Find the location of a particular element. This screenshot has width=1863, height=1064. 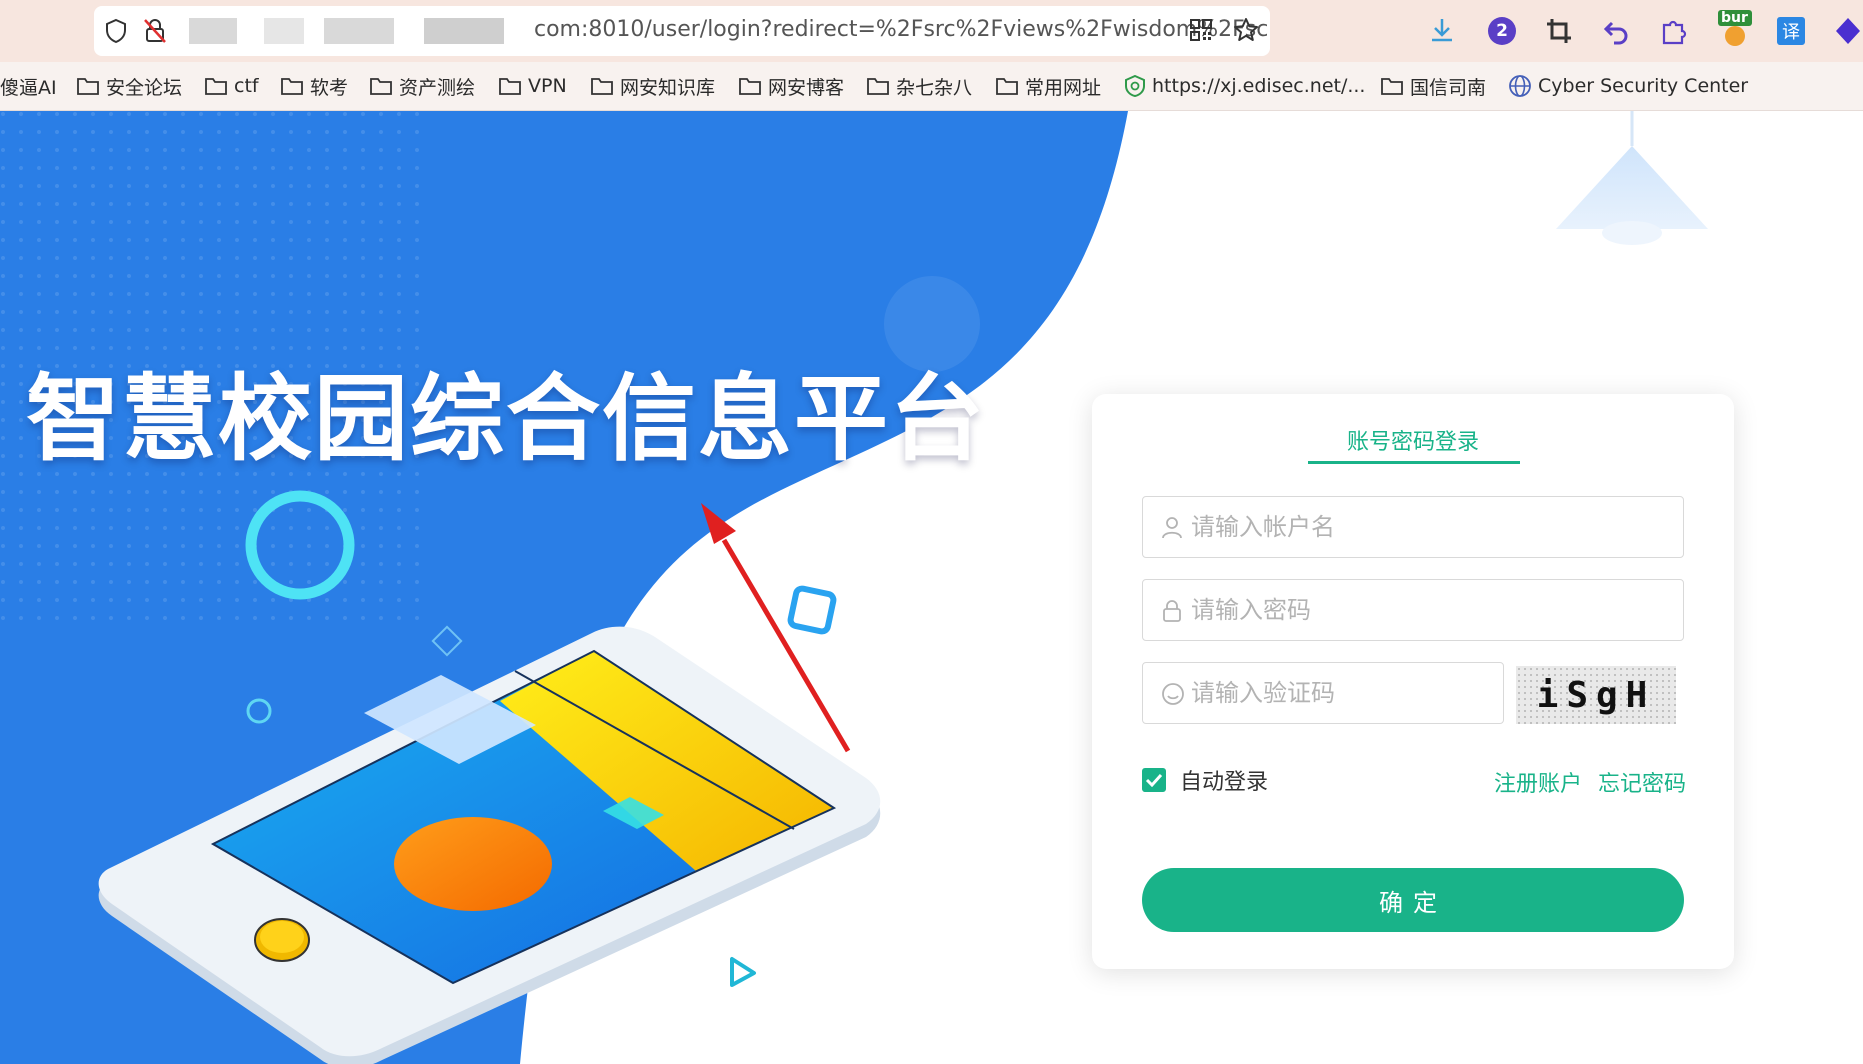

download-icon is located at coordinates (1442, 31).